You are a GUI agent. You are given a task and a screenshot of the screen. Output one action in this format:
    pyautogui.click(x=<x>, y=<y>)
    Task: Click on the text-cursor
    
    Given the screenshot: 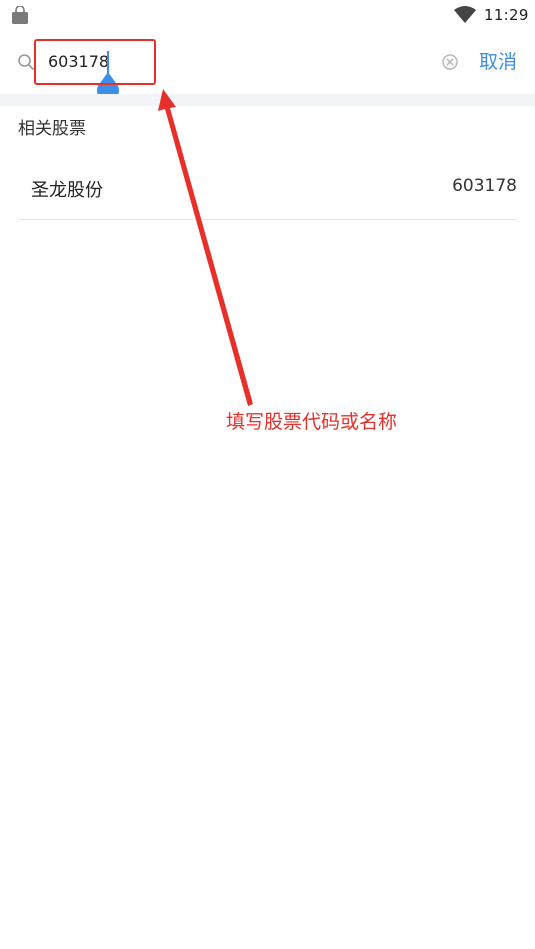 What is the action you would take?
    pyautogui.click(x=108, y=62)
    